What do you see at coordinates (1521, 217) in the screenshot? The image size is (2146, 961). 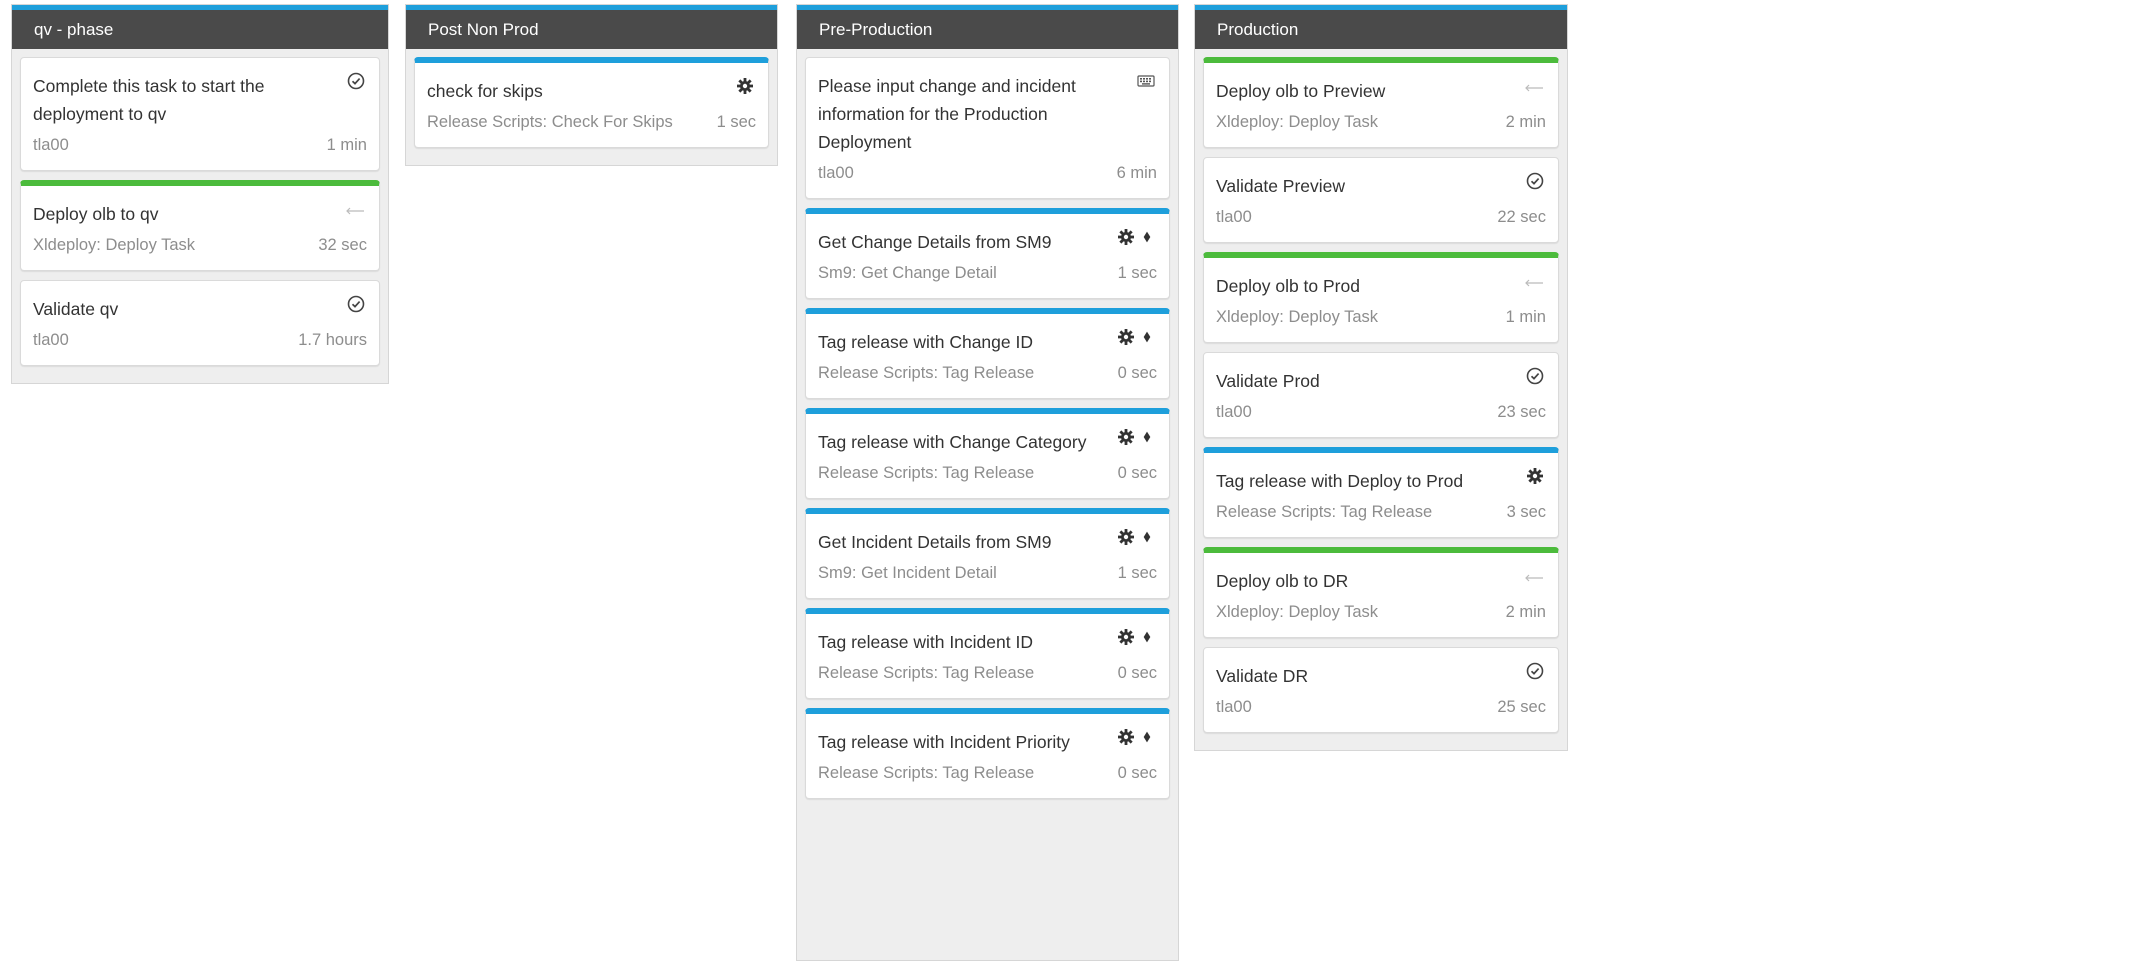 I see `task-duration: 22 sec` at bounding box center [1521, 217].